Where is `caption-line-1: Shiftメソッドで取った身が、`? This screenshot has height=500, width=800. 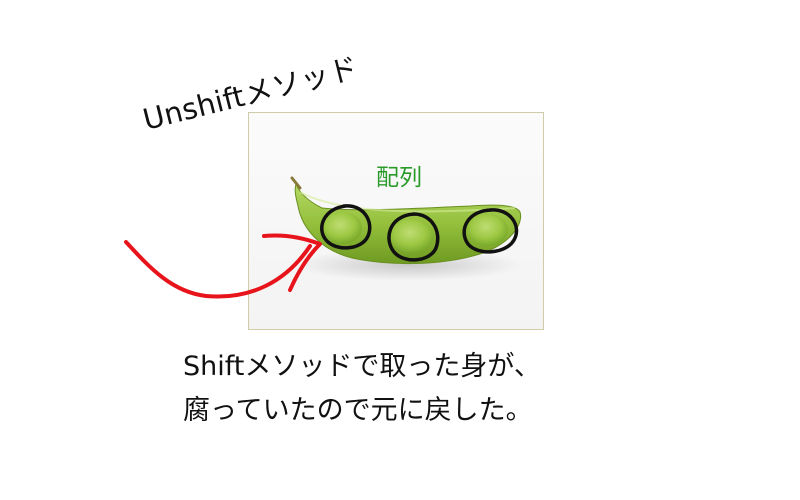
caption-line-1: Shiftメソッドで取った身が、 is located at coordinates (362, 366).